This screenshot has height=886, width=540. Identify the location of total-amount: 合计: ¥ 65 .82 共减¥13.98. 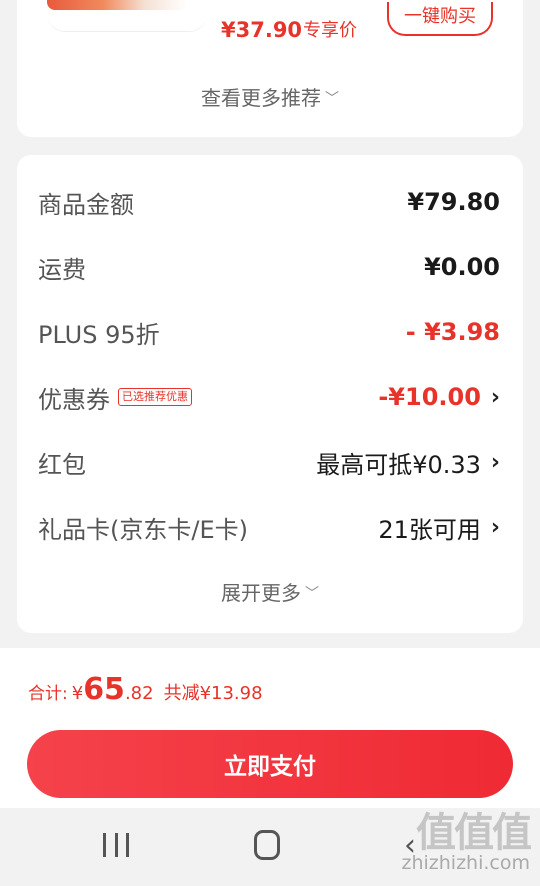
(145, 689).